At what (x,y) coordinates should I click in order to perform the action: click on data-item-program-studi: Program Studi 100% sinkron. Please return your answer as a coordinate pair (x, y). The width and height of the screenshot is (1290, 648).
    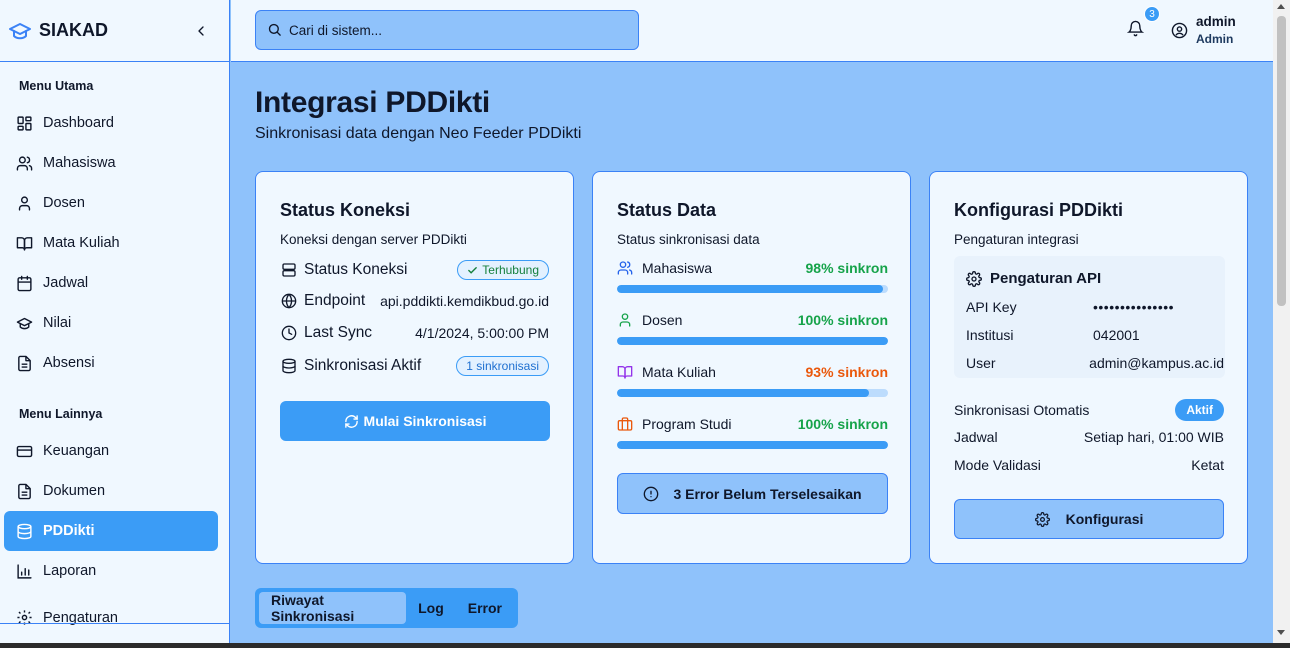
    Looking at the image, I should click on (752, 432).